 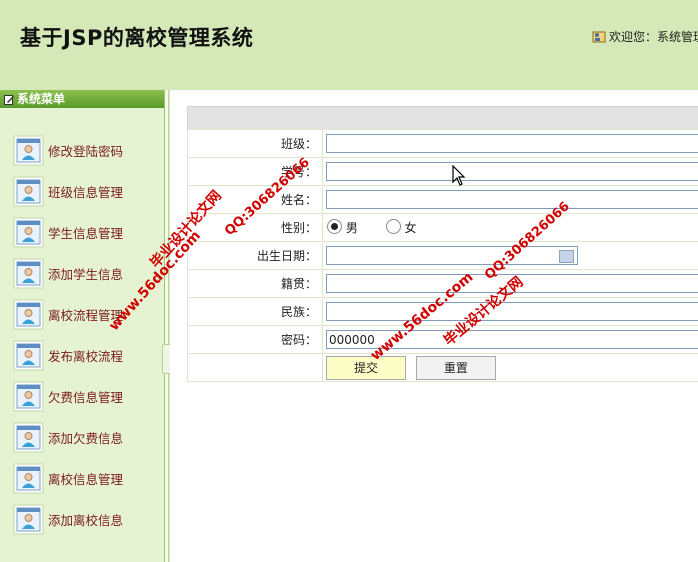 I want to click on sidebar-item-label: 发布离校流程, so click(x=86, y=356).